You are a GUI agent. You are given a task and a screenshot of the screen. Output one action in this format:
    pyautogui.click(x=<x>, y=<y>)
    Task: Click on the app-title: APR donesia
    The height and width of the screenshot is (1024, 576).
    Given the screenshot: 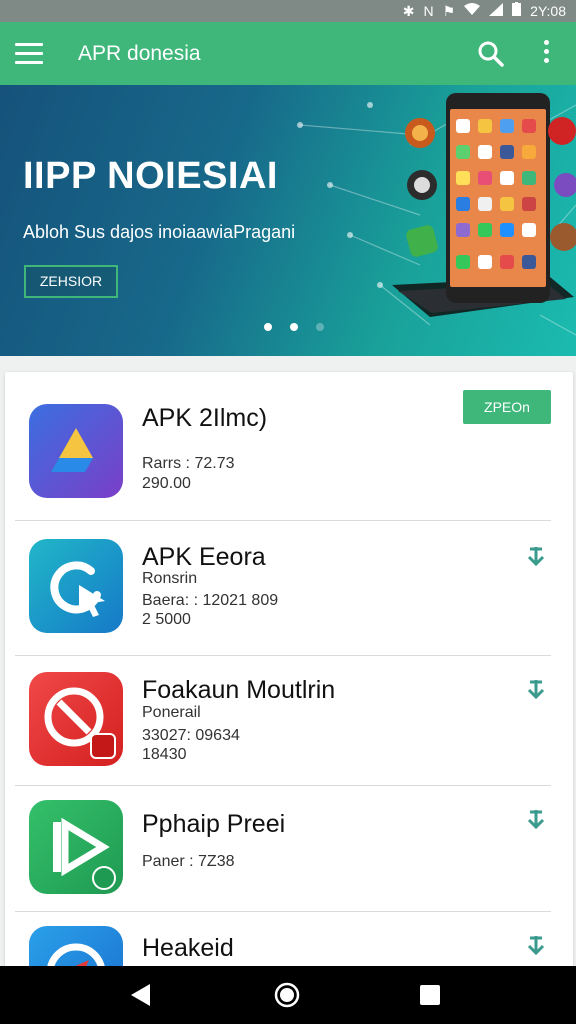 What is the action you would take?
    pyautogui.click(x=139, y=53)
    